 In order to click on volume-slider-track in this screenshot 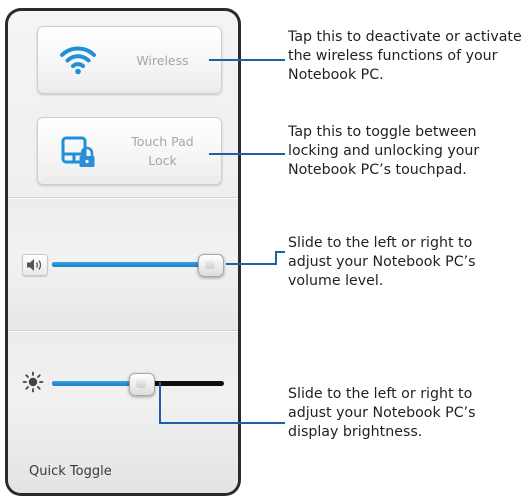, I will do `click(138, 265)`.